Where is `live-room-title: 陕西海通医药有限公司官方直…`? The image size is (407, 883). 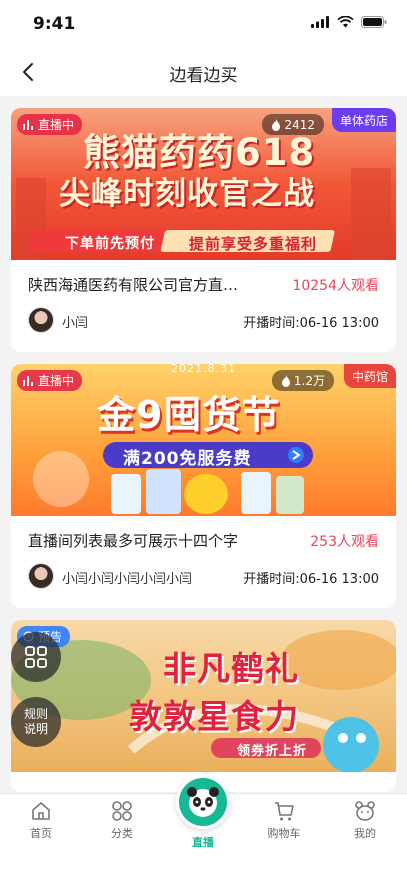 live-room-title: 陕西海通医药有限公司官方直… is located at coordinates (133, 285).